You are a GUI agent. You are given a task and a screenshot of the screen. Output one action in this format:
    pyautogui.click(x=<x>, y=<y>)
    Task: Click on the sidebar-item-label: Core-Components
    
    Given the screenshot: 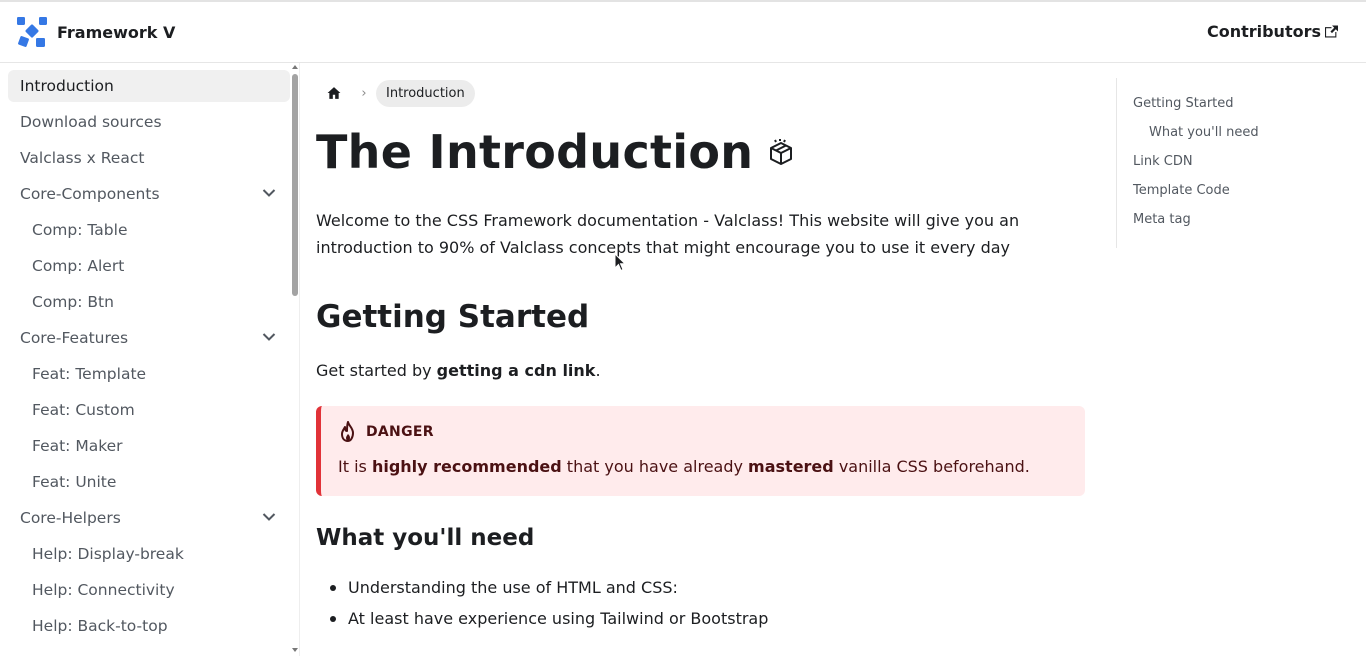 What is the action you would take?
    pyautogui.click(x=90, y=194)
    